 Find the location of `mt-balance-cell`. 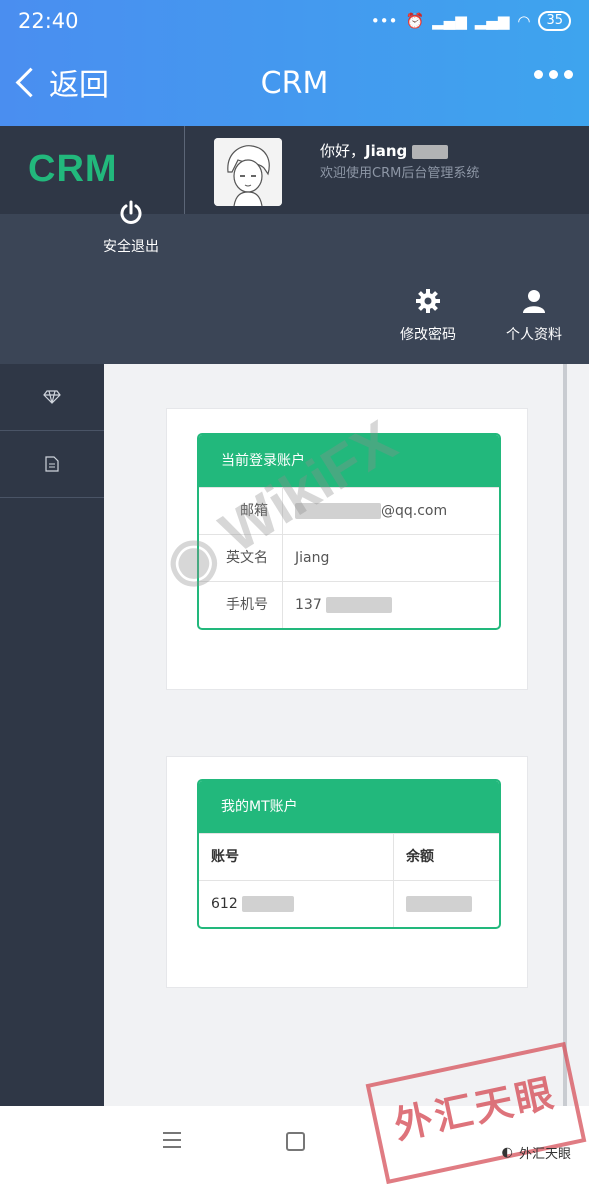

mt-balance-cell is located at coordinates (446, 904).